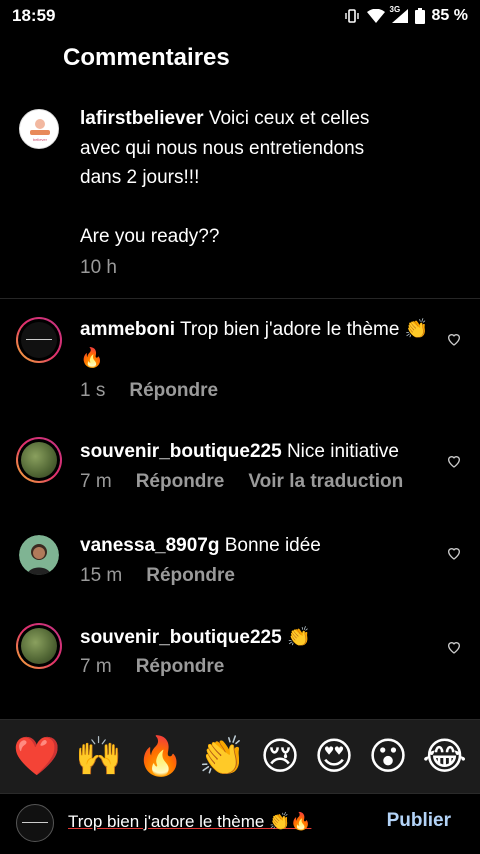  I want to click on comment-body: souvenir_boutique225 👏, so click(255, 637).